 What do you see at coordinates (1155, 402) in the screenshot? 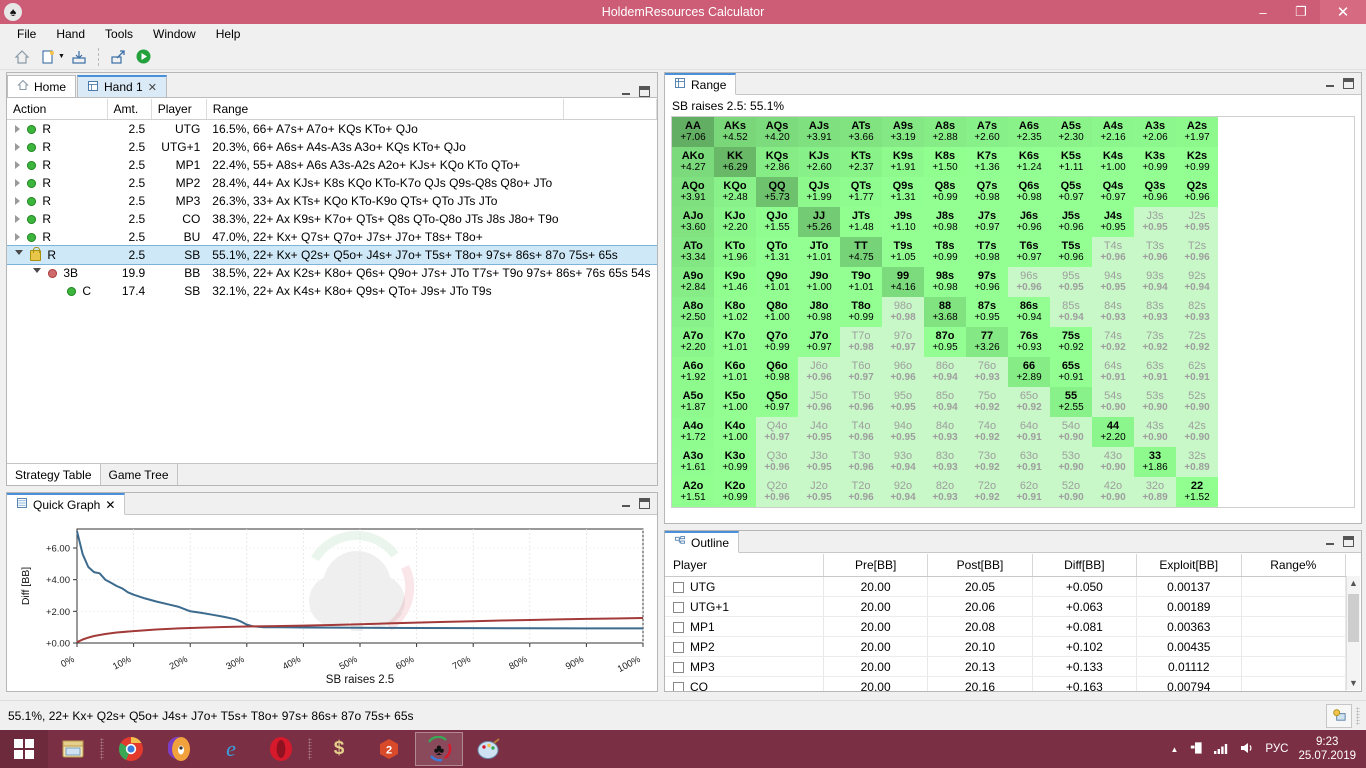
I see `range-cell: 53s +0.90` at bounding box center [1155, 402].